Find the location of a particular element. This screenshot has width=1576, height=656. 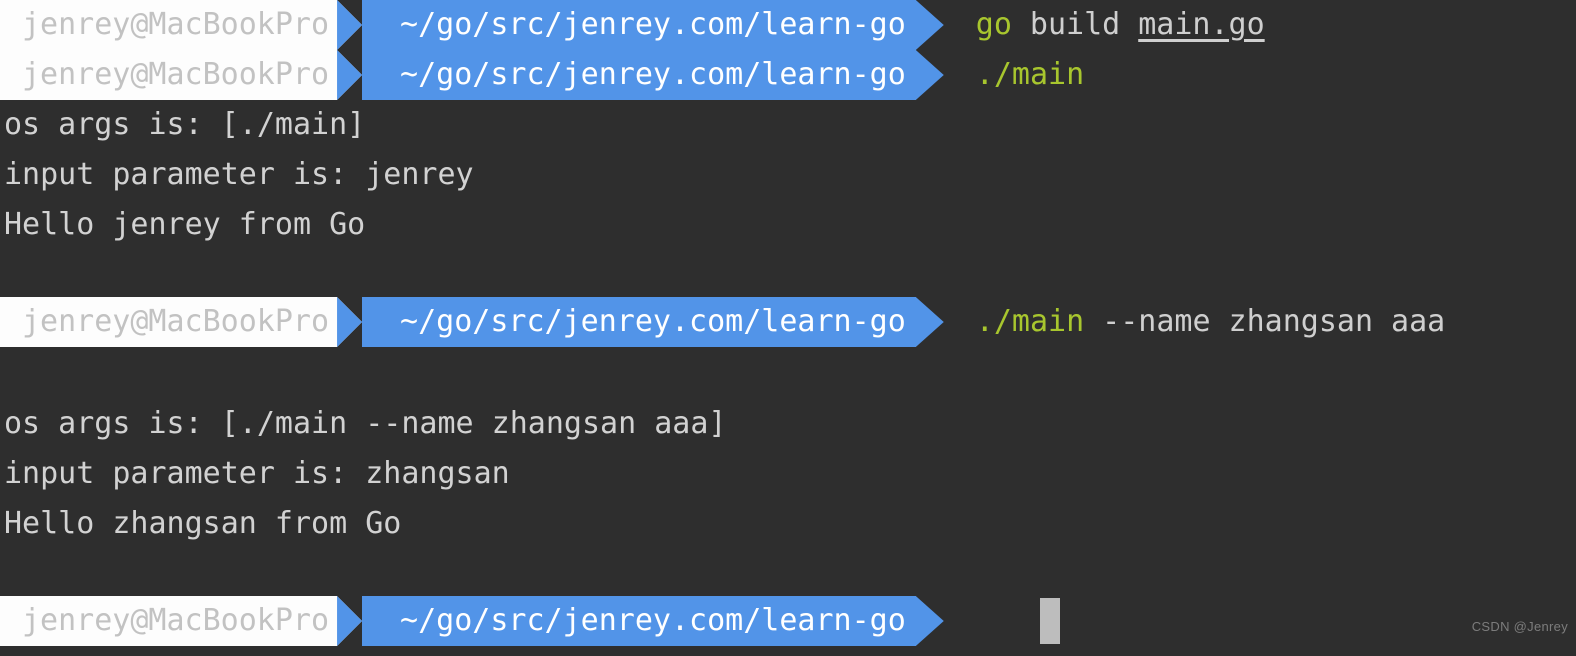

command-text-2: ./main is located at coordinates (1030, 75).